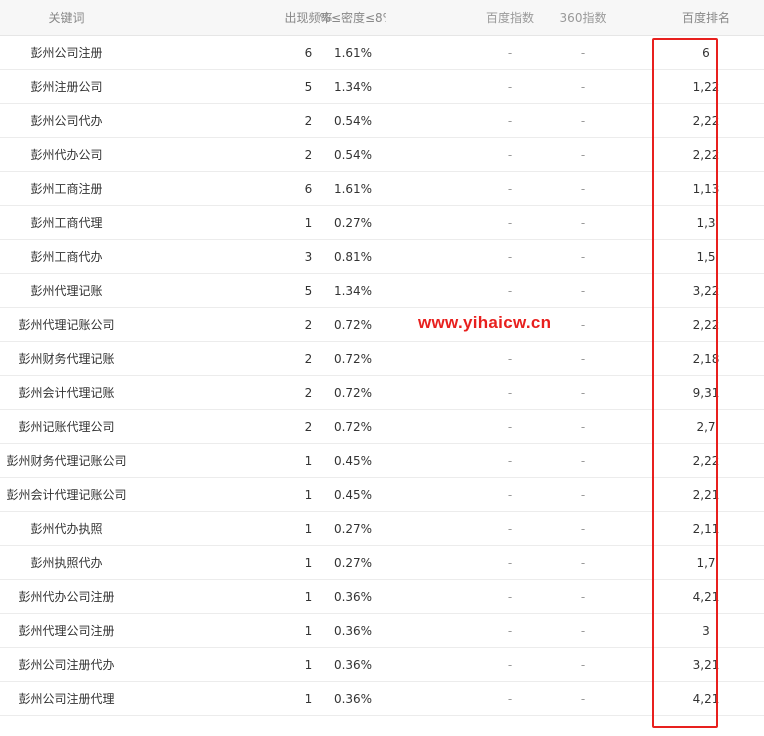 This screenshot has height=736, width=764. What do you see at coordinates (706, 562) in the screenshot?
I see `baidu-rank-cell: 1,7` at bounding box center [706, 562].